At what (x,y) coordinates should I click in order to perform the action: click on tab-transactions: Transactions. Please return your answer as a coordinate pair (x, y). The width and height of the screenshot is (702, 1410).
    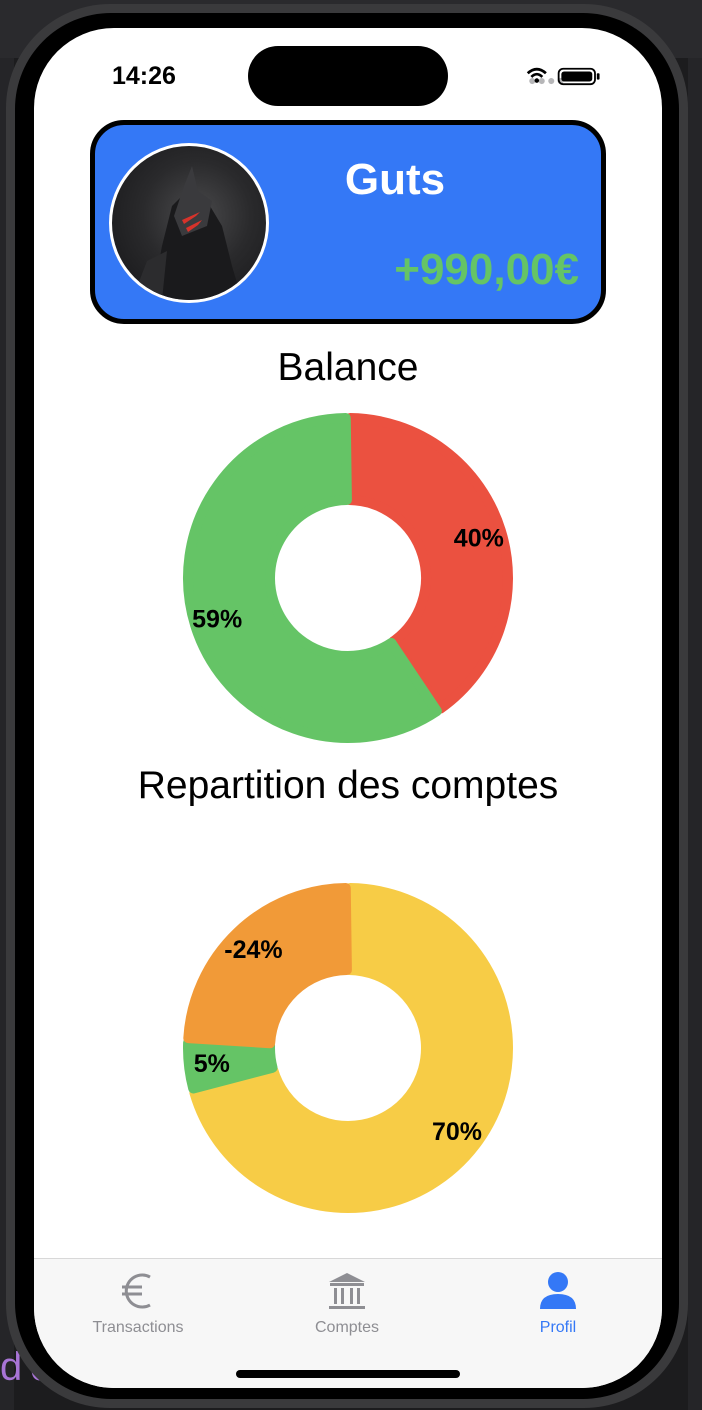
    Looking at the image, I should click on (138, 1303).